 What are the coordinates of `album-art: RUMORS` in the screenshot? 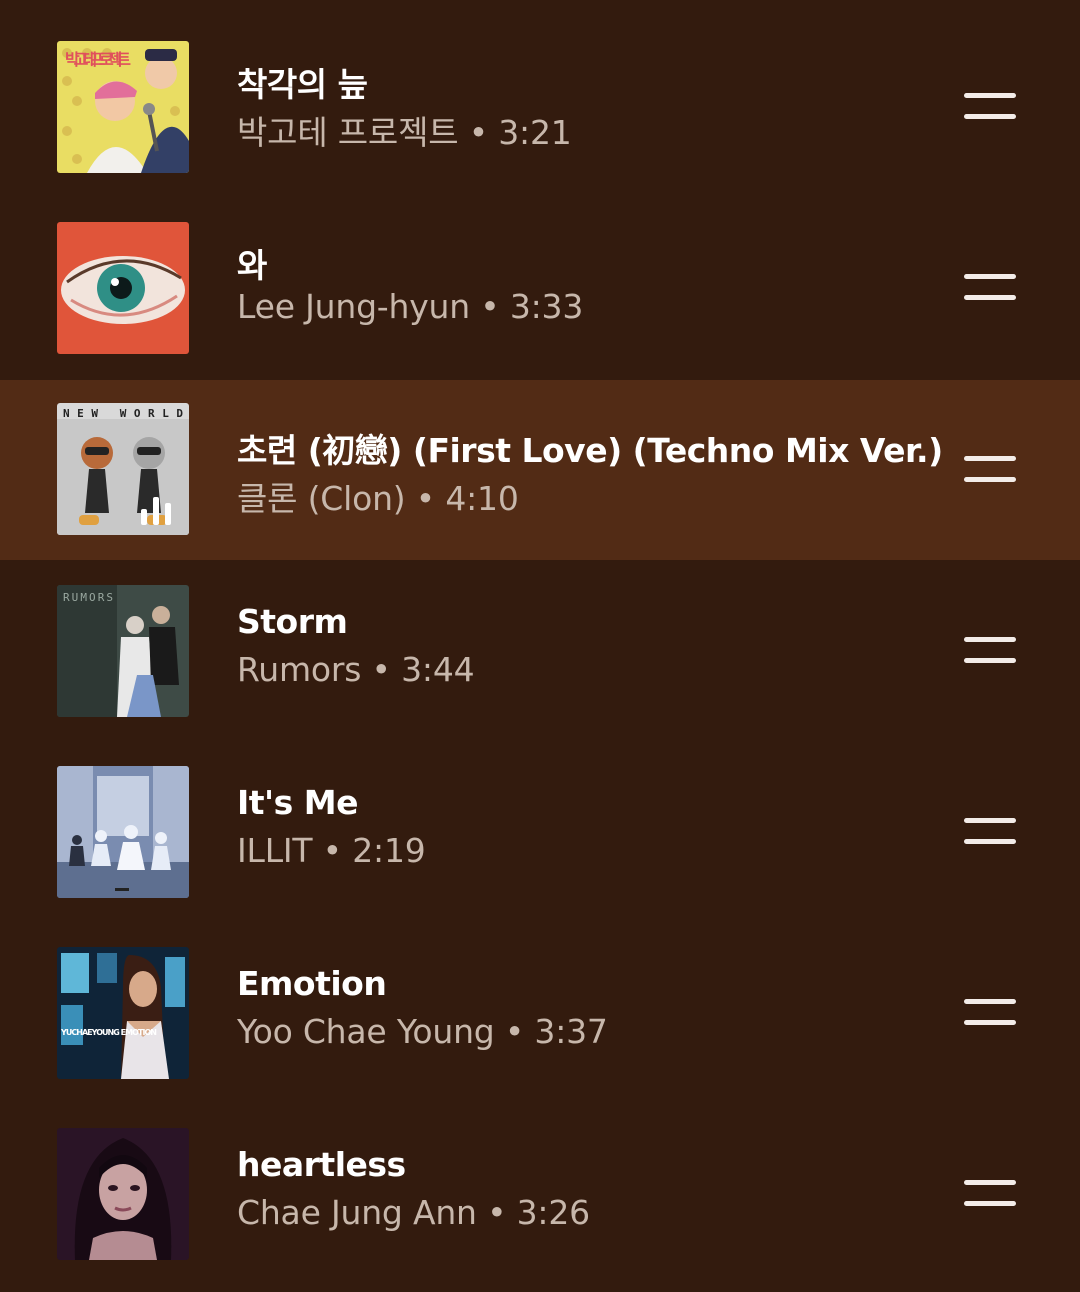 It's located at (123, 651).